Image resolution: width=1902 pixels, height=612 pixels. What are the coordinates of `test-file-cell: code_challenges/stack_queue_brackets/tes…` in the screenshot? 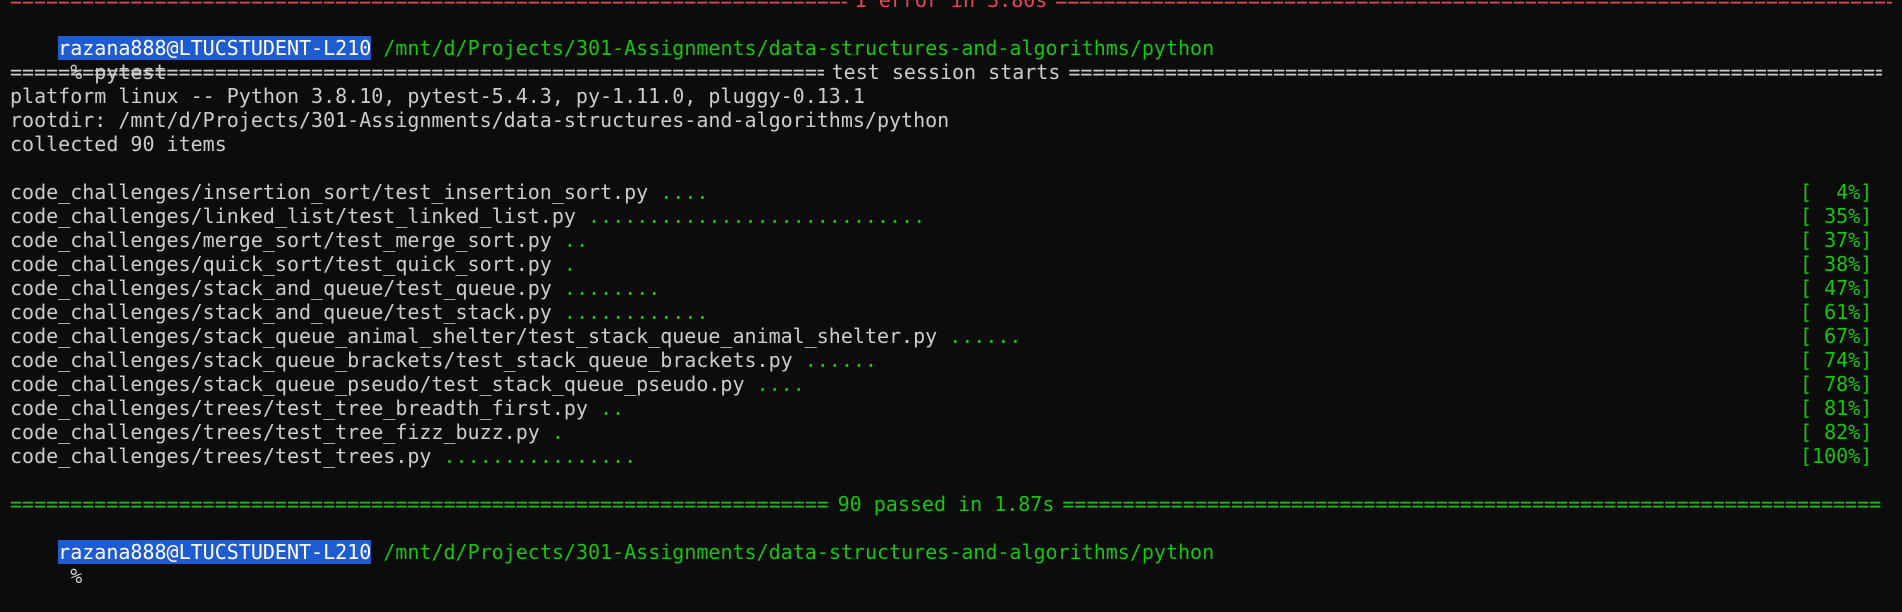 It's located at (905, 360).